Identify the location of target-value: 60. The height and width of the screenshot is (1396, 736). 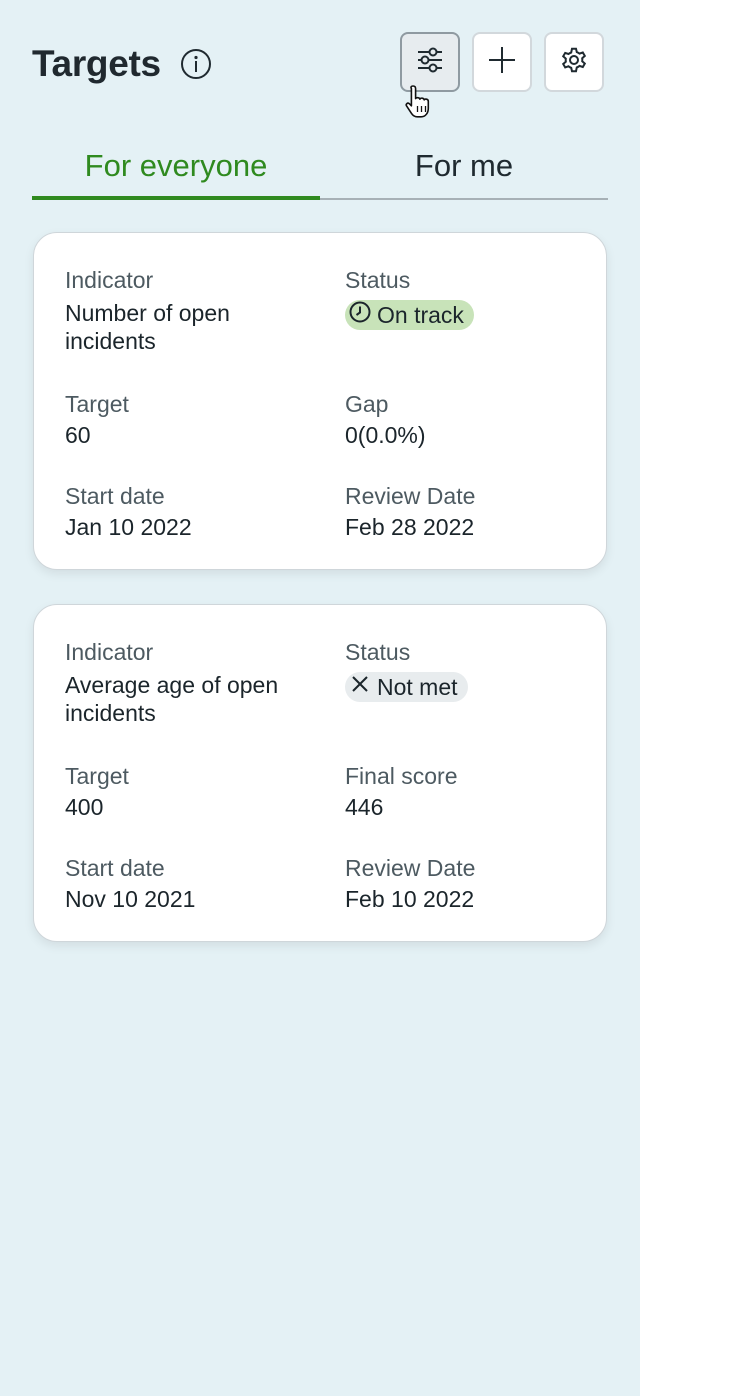
(78, 435).